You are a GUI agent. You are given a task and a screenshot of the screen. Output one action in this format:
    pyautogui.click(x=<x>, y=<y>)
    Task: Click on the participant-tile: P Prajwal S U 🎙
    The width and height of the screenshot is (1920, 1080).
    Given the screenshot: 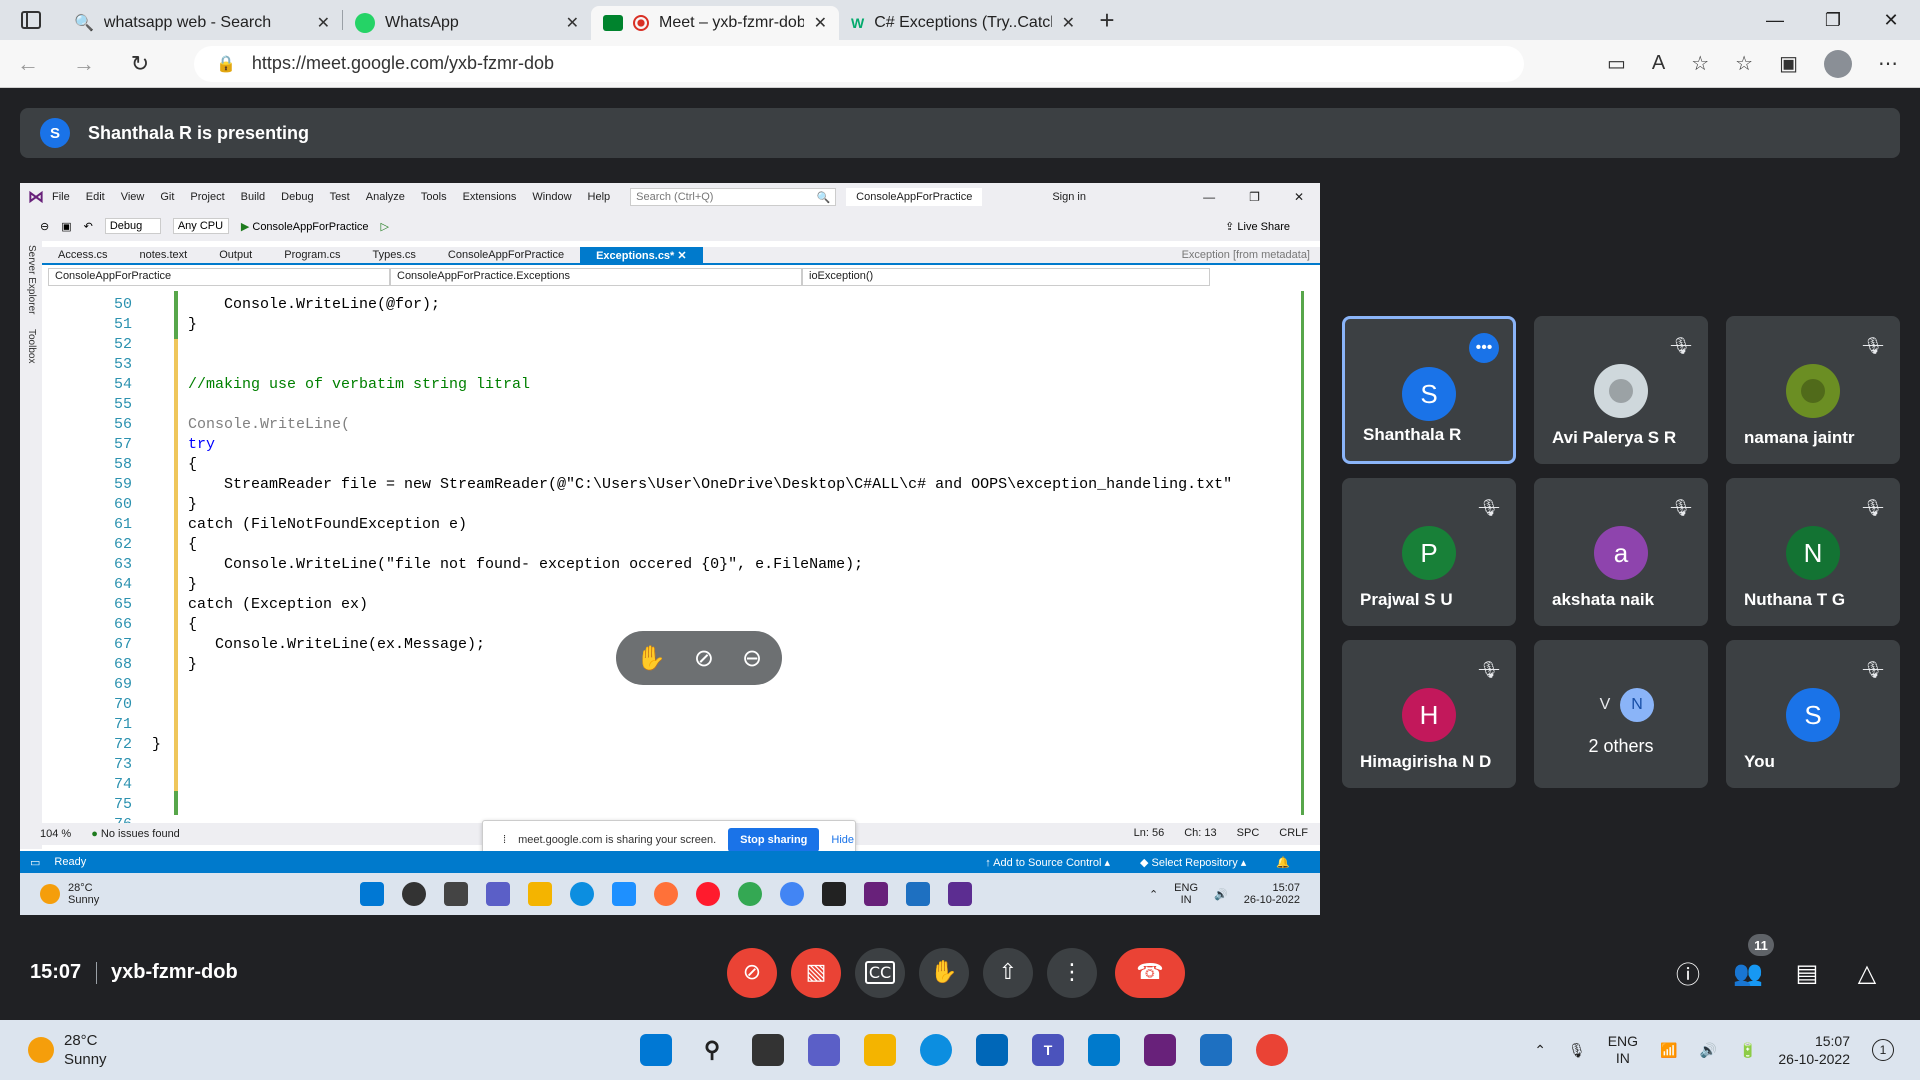 What is the action you would take?
    pyautogui.click(x=1429, y=552)
    